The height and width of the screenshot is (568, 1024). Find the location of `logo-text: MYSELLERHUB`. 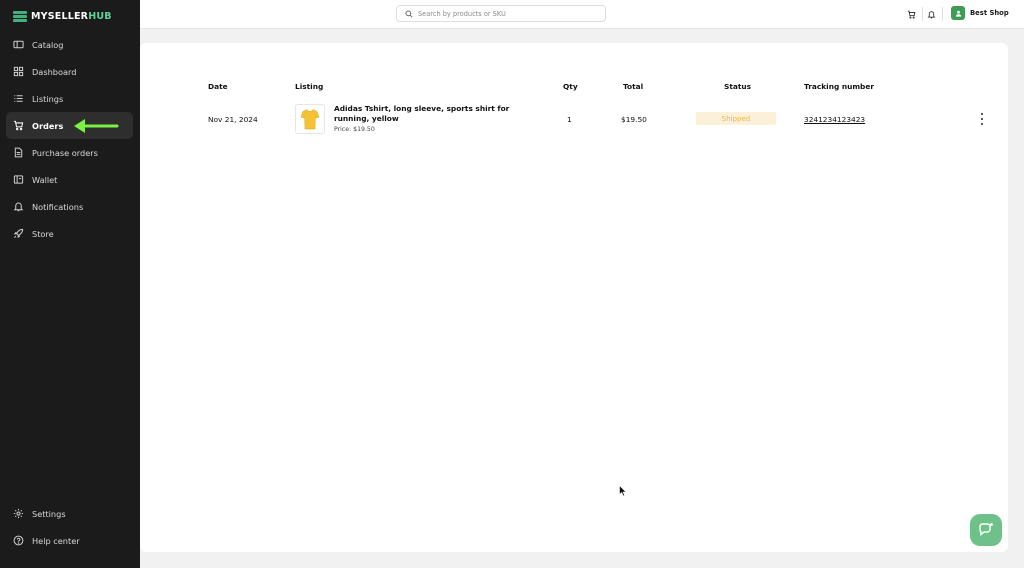

logo-text: MYSELLERHUB is located at coordinates (71, 16).